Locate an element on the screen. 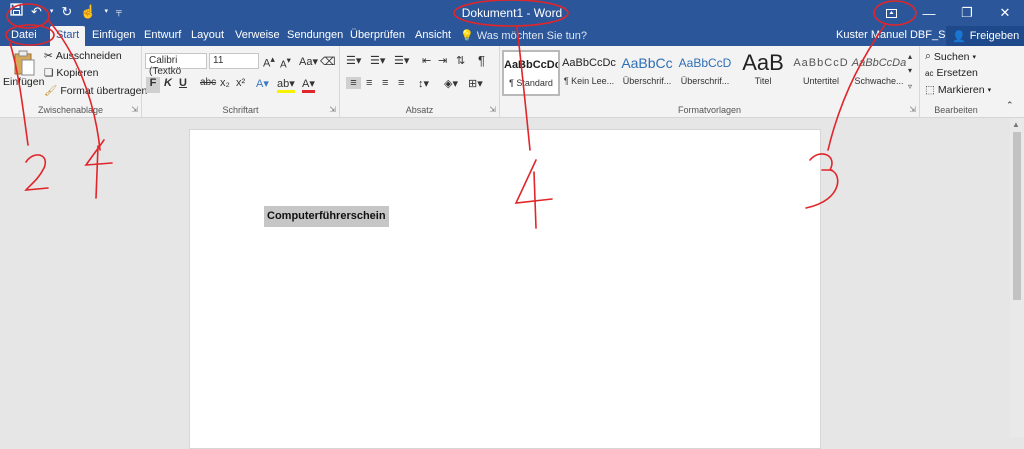 The image size is (1024, 449). restore-icon: ❐ is located at coordinates (967, 13).